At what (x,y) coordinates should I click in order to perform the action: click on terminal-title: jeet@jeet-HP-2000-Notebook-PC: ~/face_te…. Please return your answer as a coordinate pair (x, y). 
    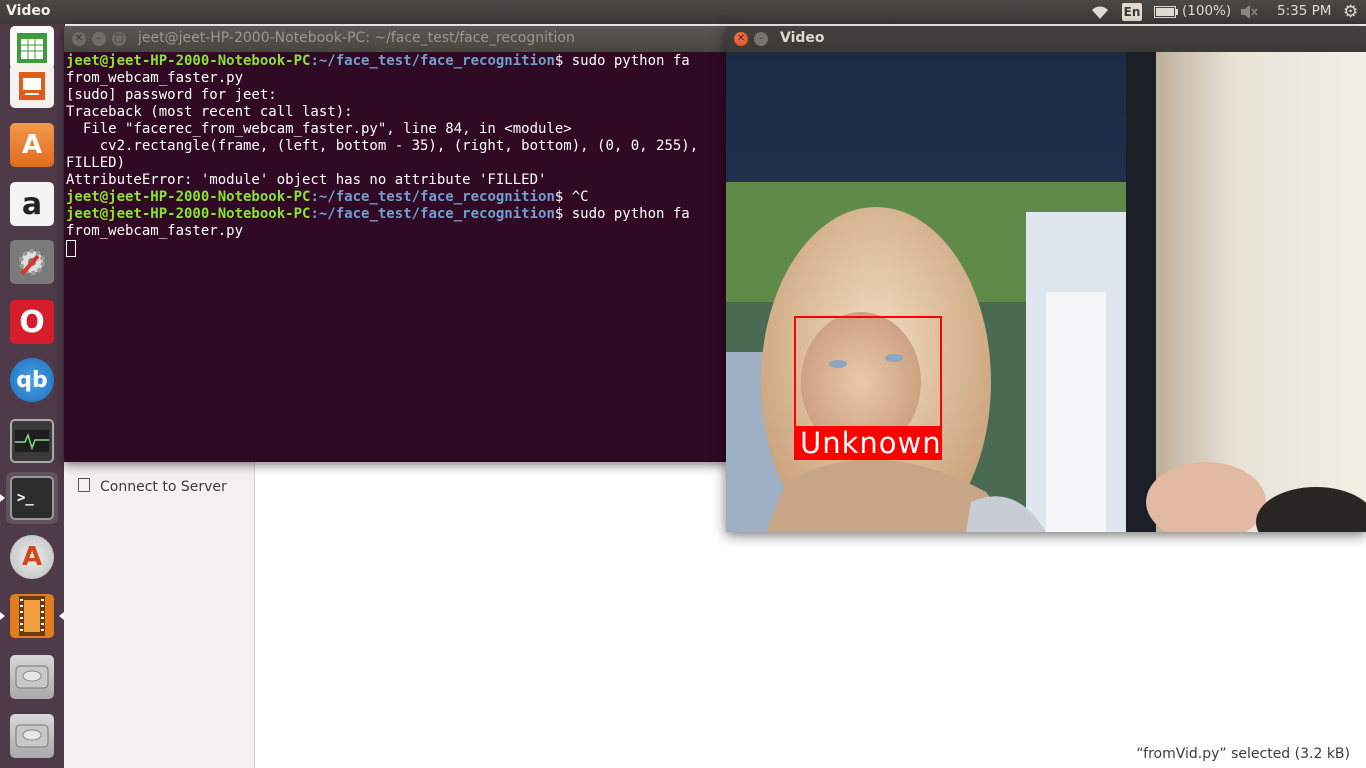
    Looking at the image, I should click on (356, 38).